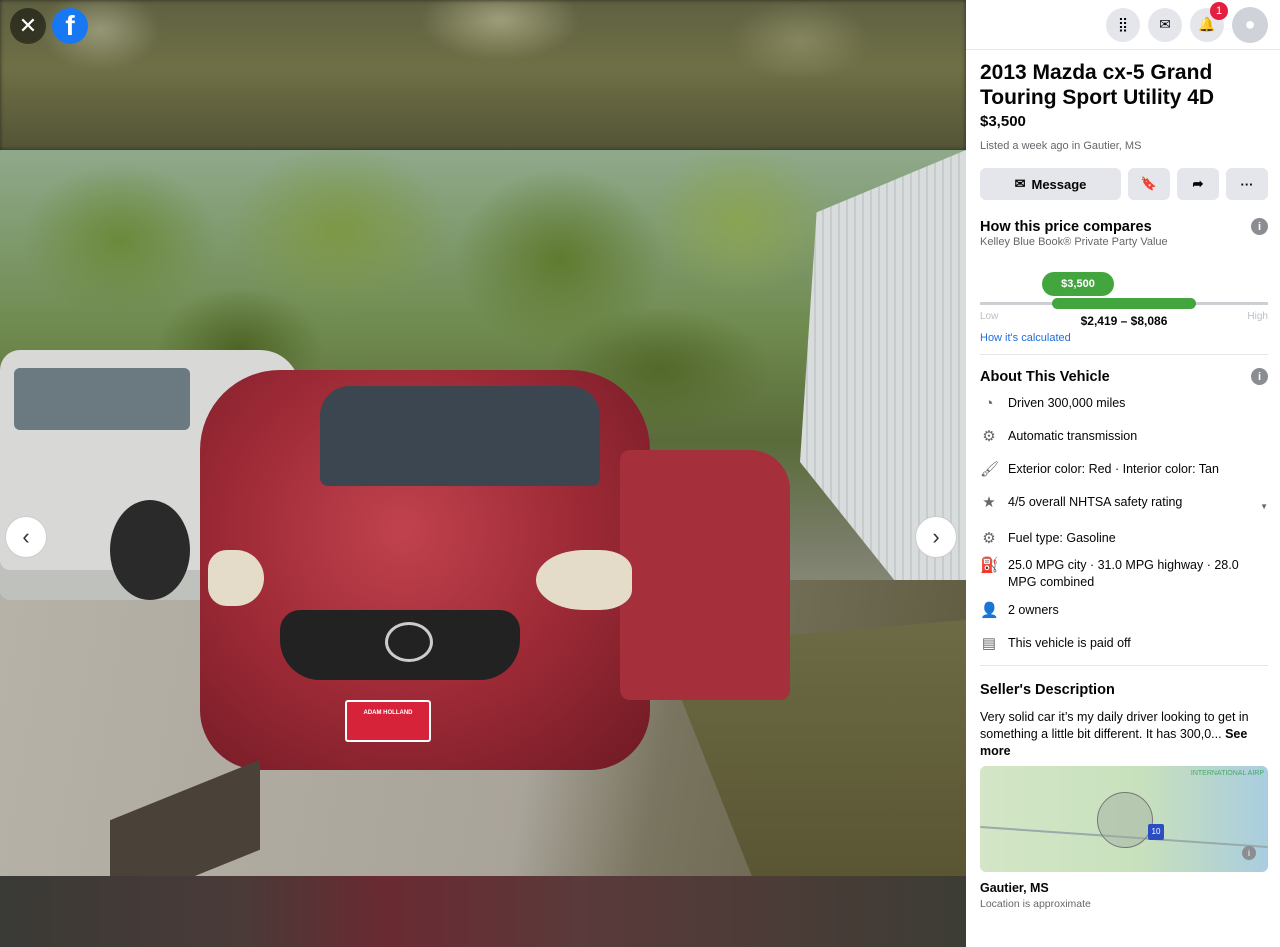  What do you see at coordinates (1078, 284) in the screenshot?
I see `price-pill: $3,500` at bounding box center [1078, 284].